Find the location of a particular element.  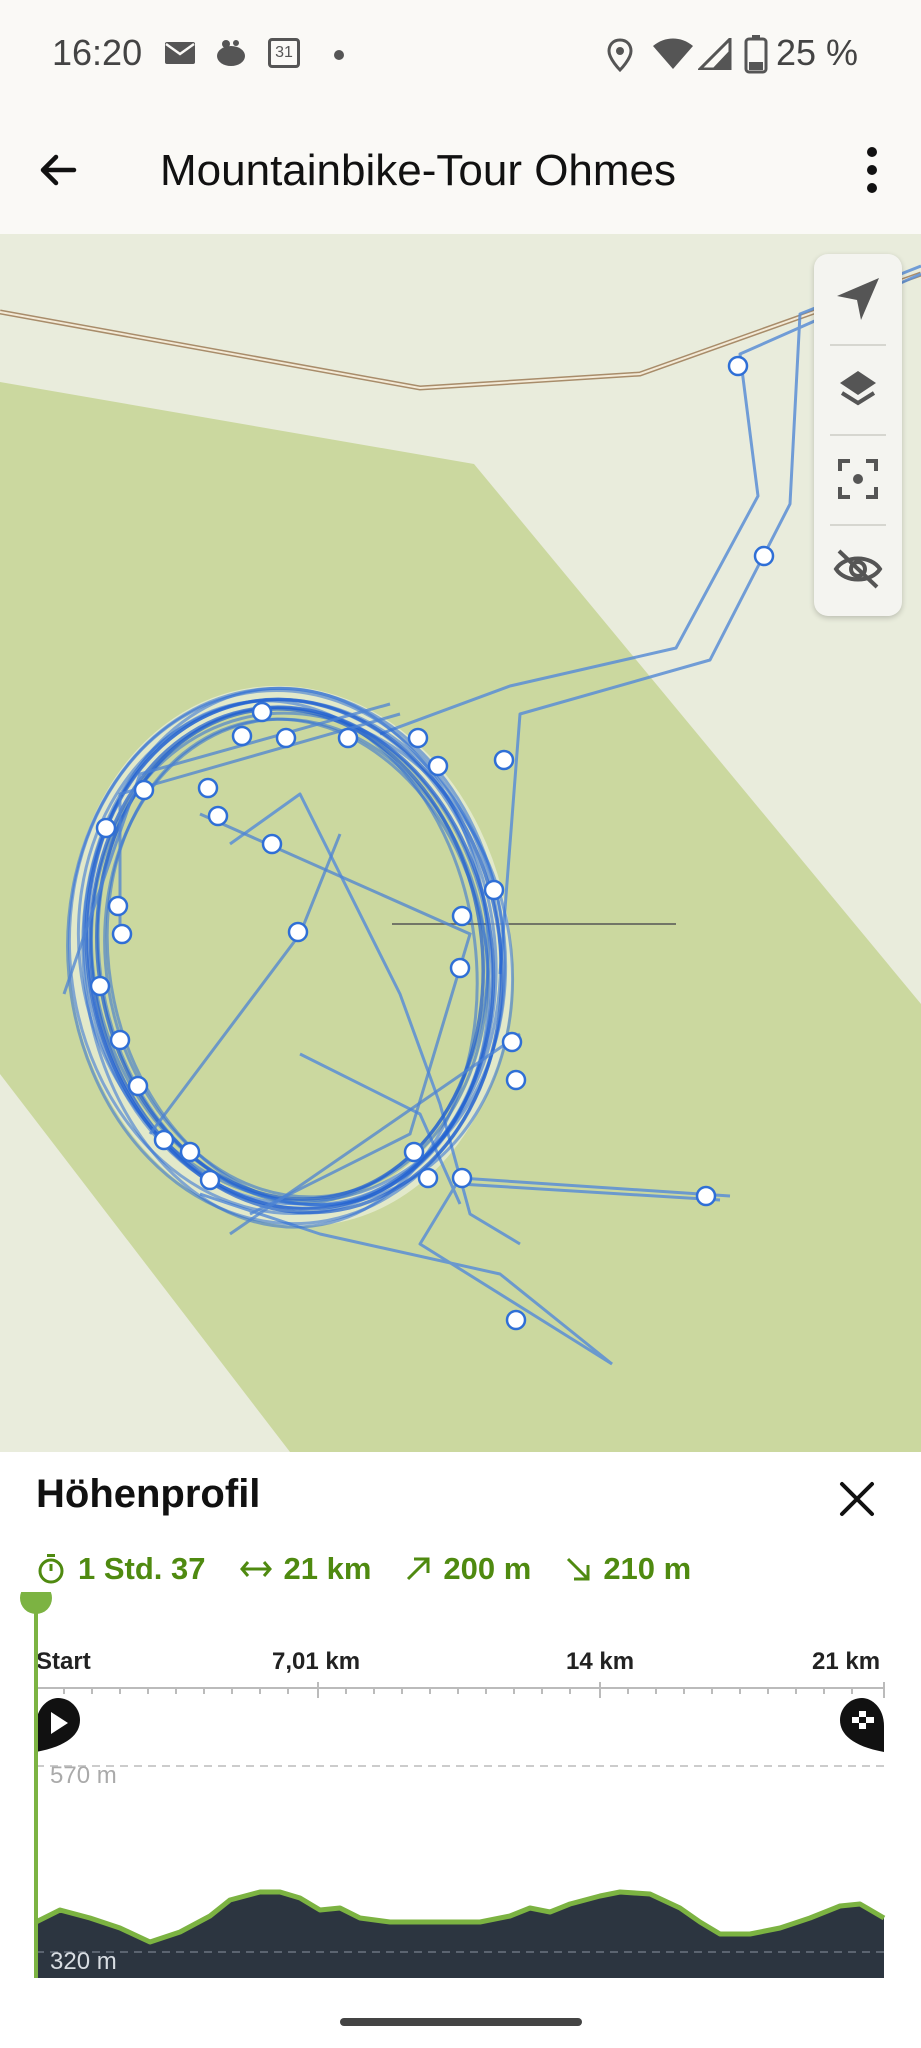

distance-icon is located at coordinates (255, 1569).